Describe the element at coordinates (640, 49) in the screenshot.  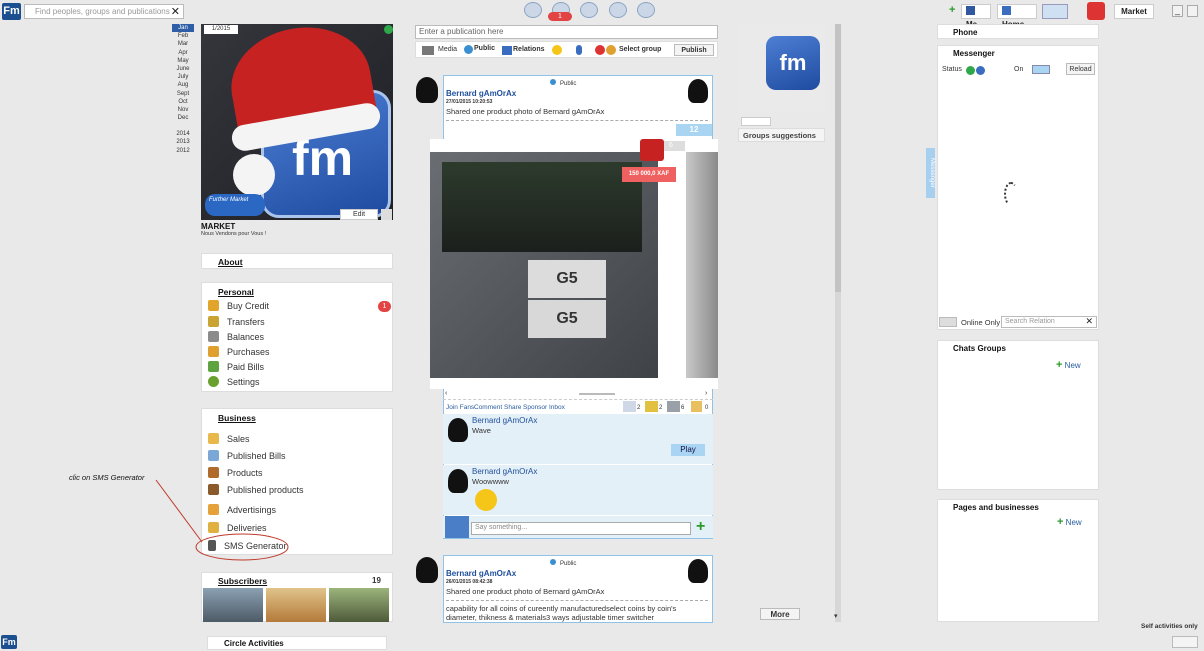
I see `select-group-button: Select group` at that location.